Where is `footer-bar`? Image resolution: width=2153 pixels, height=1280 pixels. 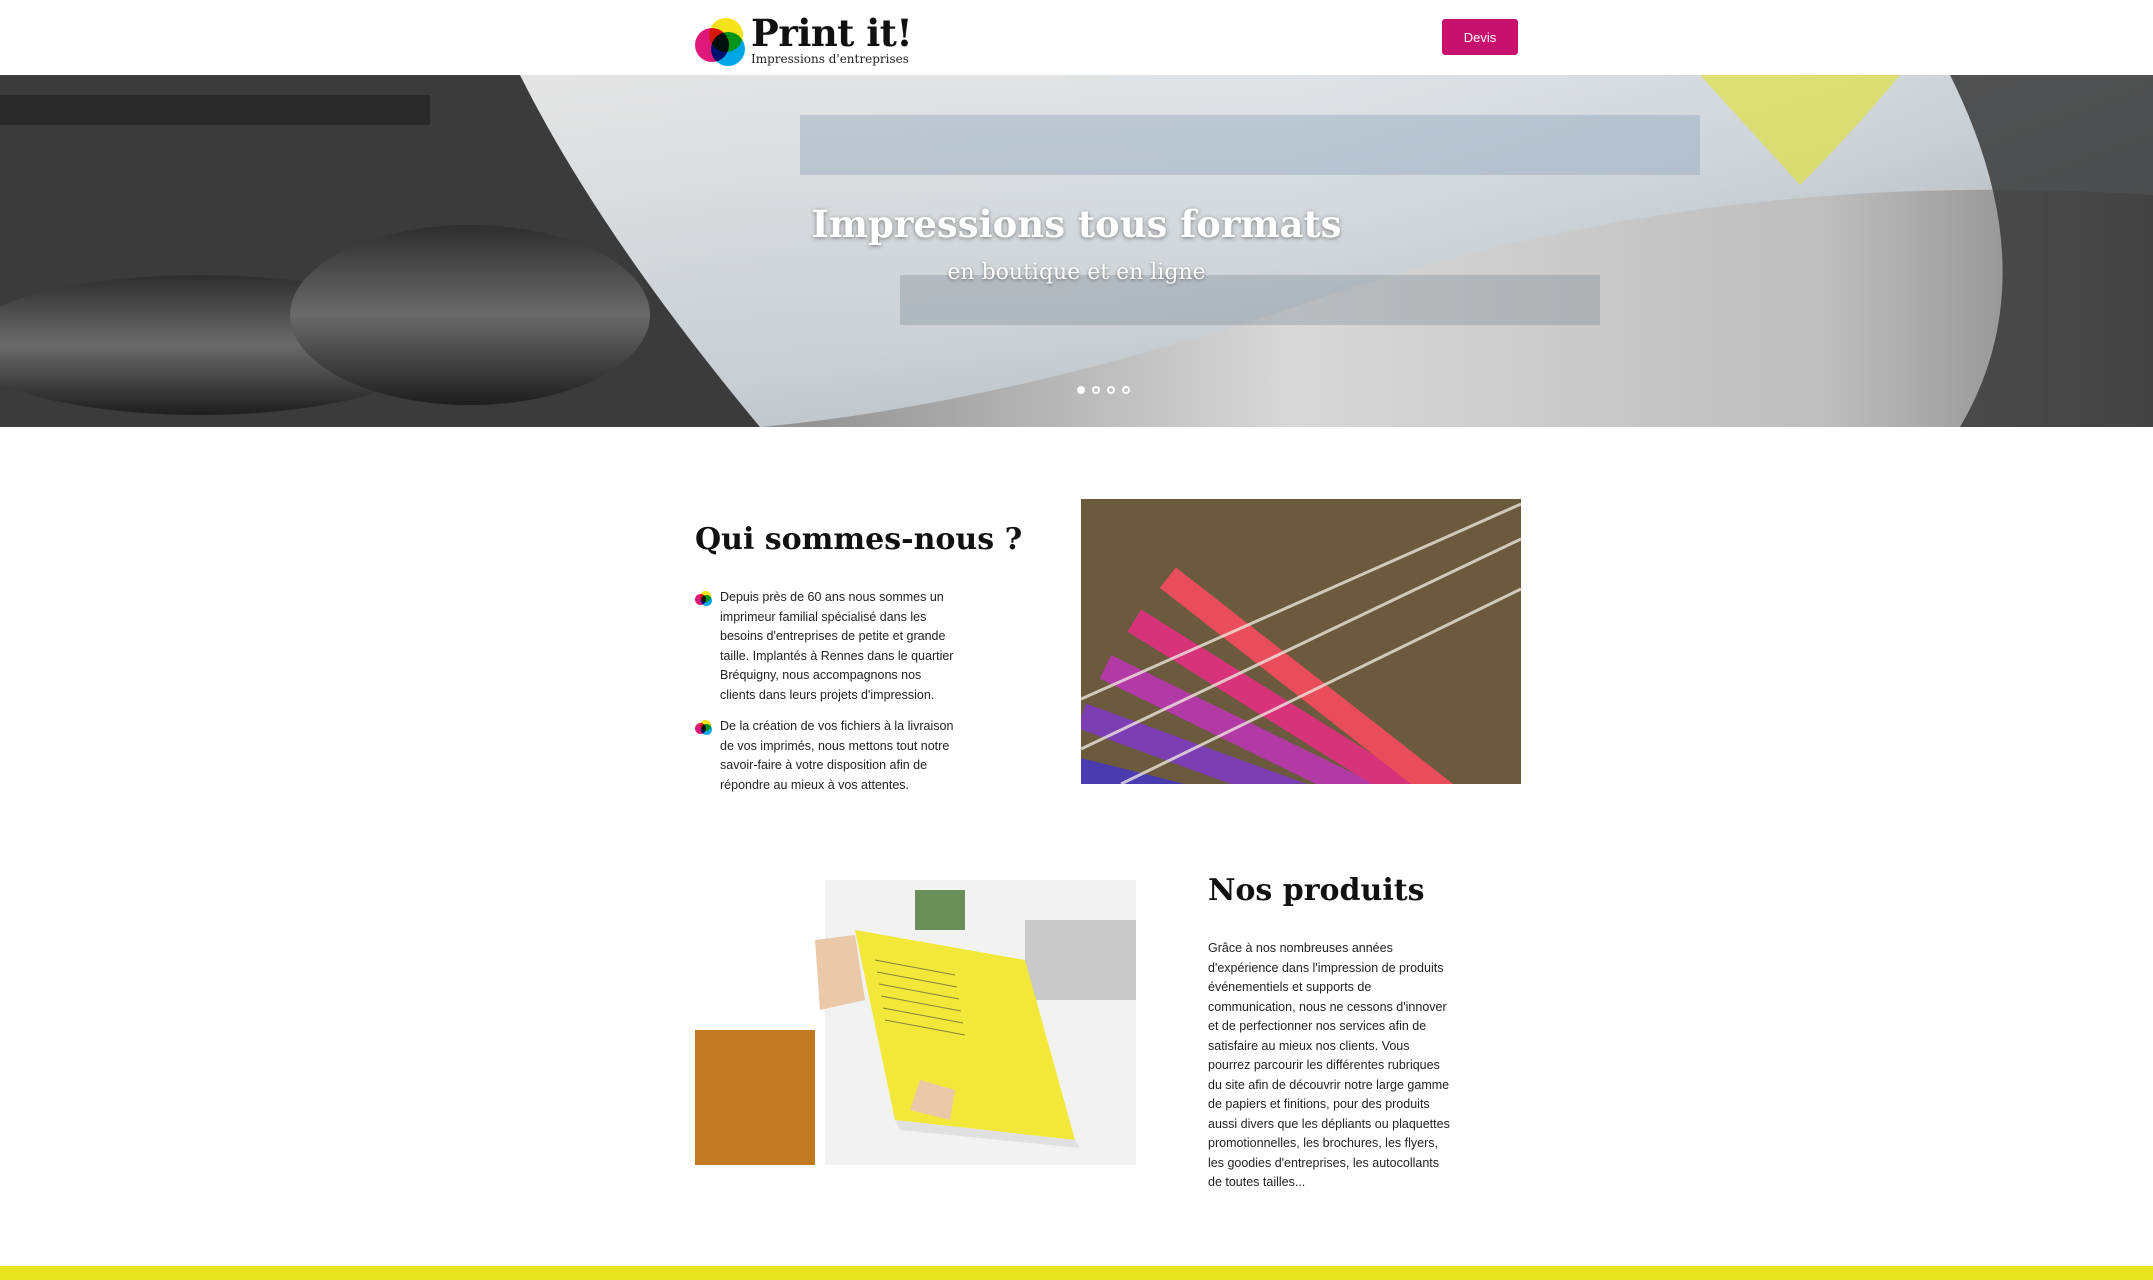
footer-bar is located at coordinates (1076, 1273).